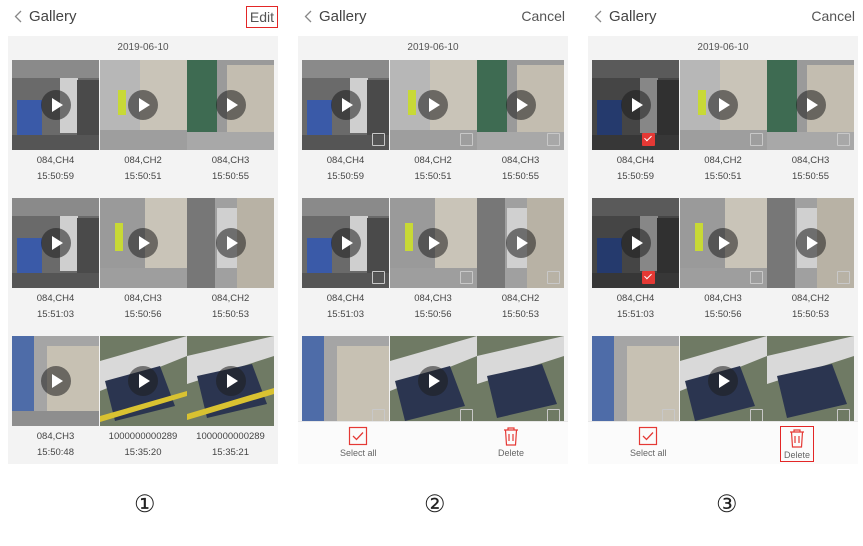  What do you see at coordinates (18, 16) in the screenshot?
I see `chevron-left-icon` at bounding box center [18, 16].